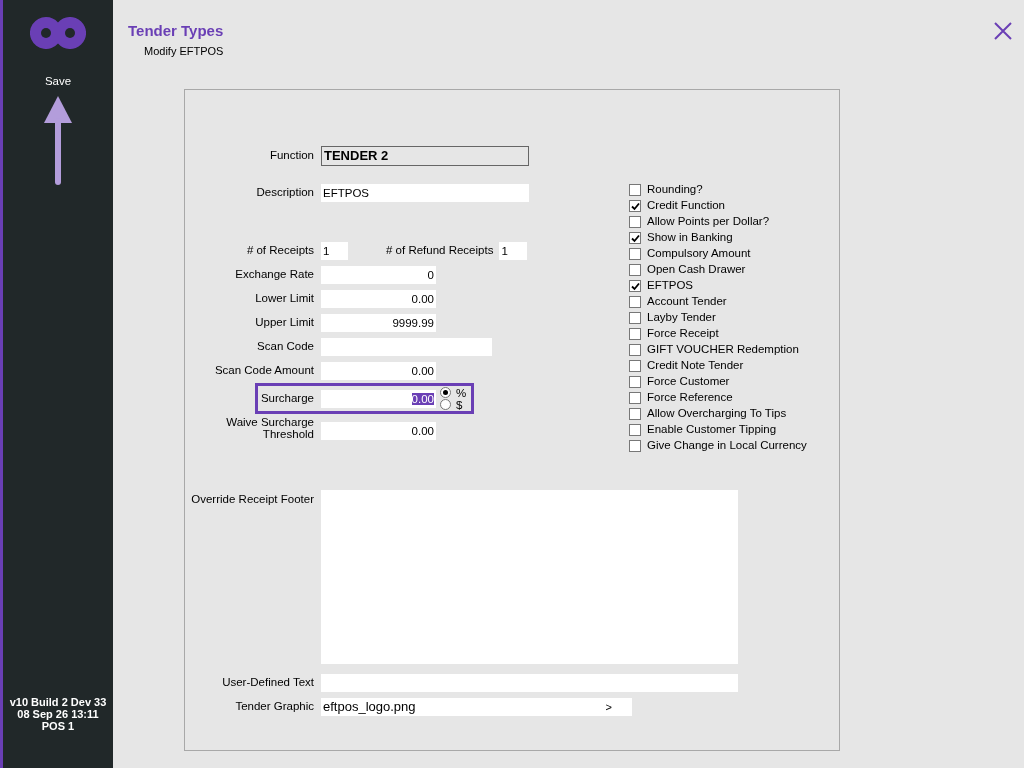 The image size is (1024, 768). I want to click on checkbox-label: EFTPOS, so click(670, 286).